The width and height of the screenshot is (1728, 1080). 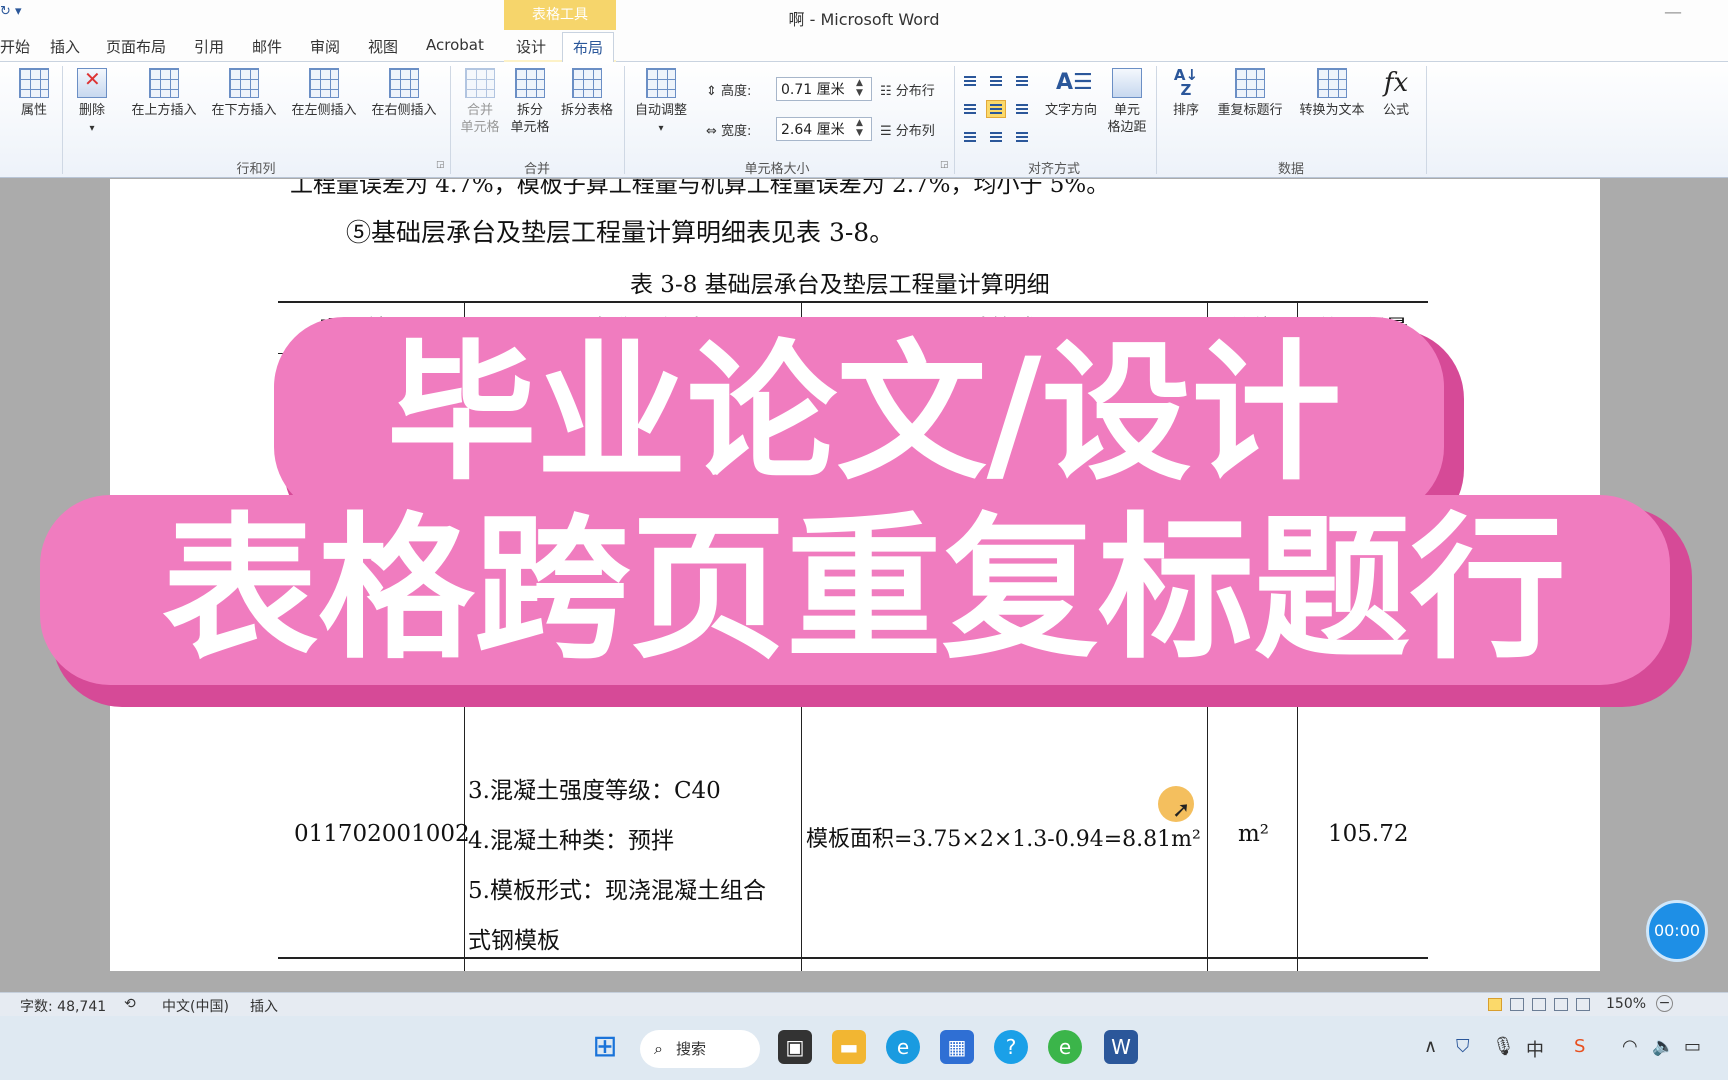 What do you see at coordinates (587, 93) in the screenshot?
I see `split-table-button: 拆分表格` at bounding box center [587, 93].